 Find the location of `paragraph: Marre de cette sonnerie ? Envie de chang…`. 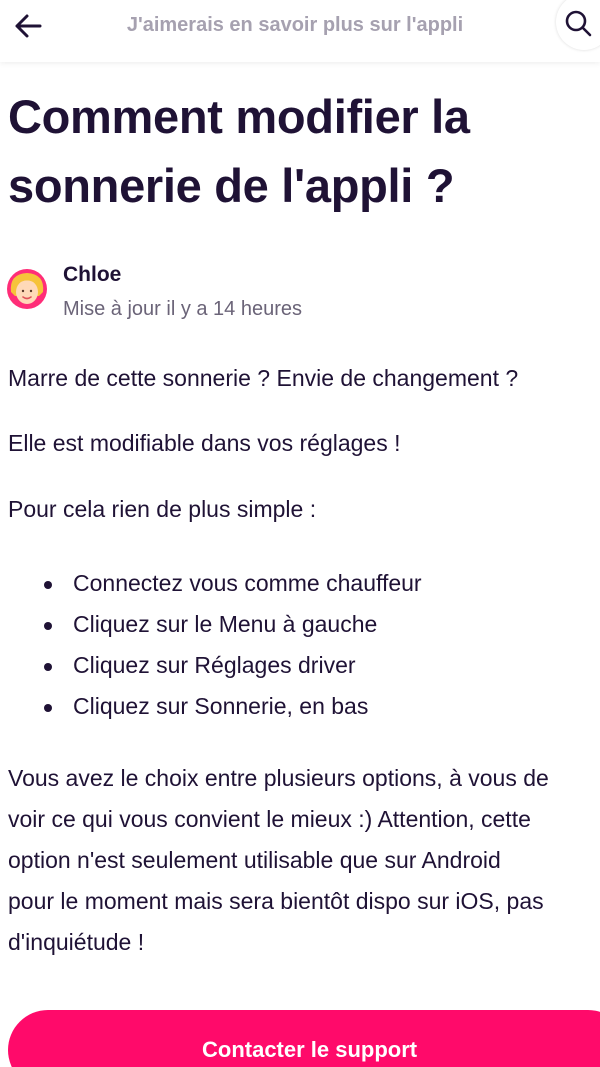

paragraph: Marre de cette sonnerie ? Envie de chang… is located at coordinates (263, 378).